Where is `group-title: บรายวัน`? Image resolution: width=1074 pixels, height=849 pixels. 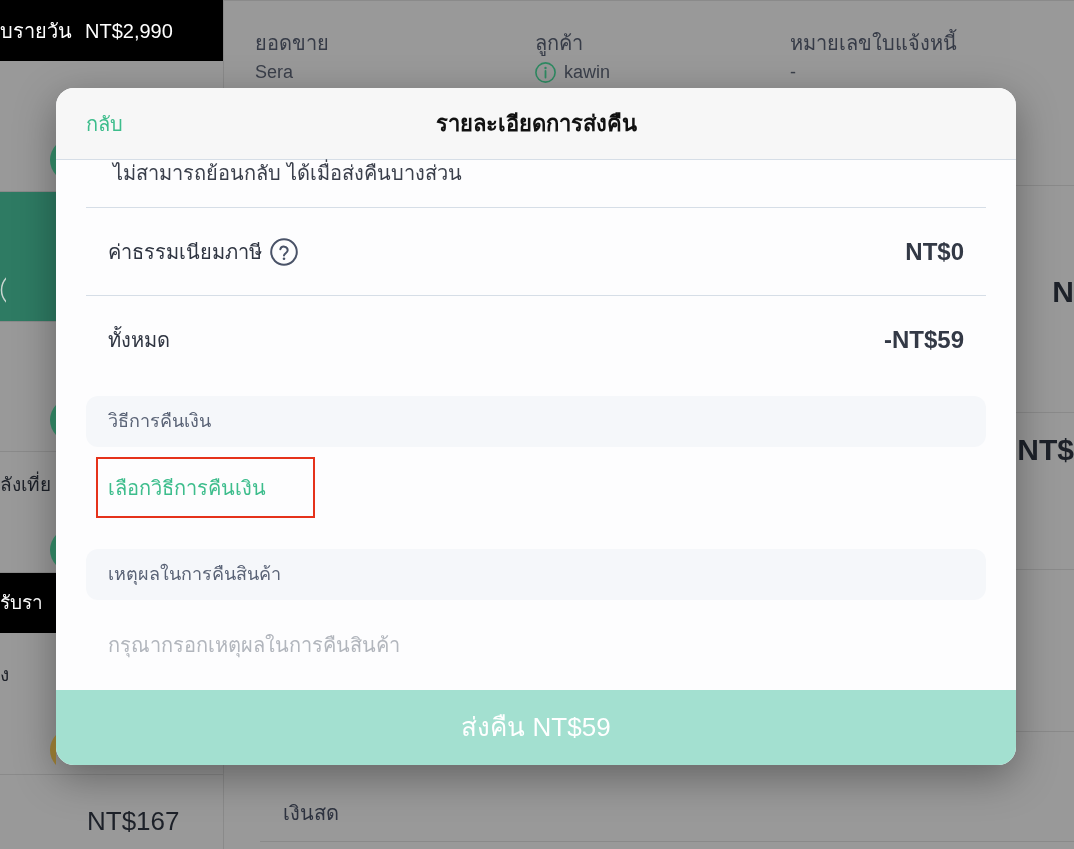
group-title: บรายวัน is located at coordinates (36, 31).